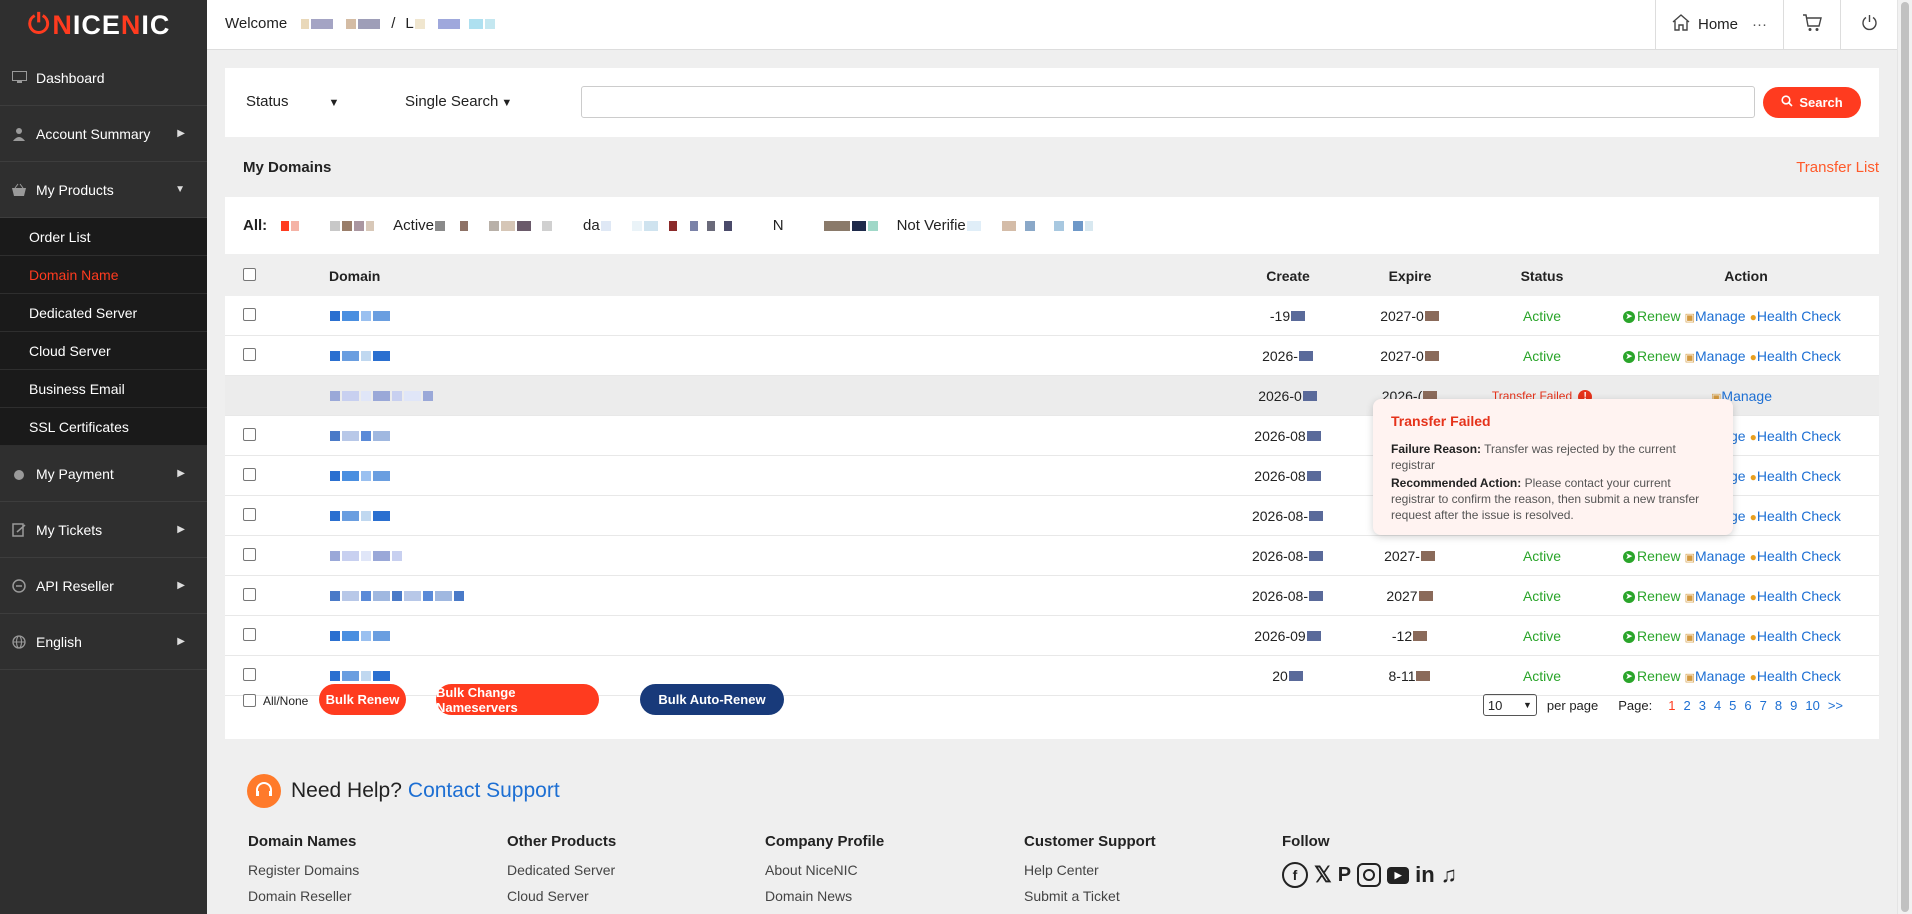  Describe the element at coordinates (1717, 705) in the screenshot. I see `page-link-4: 4` at that location.